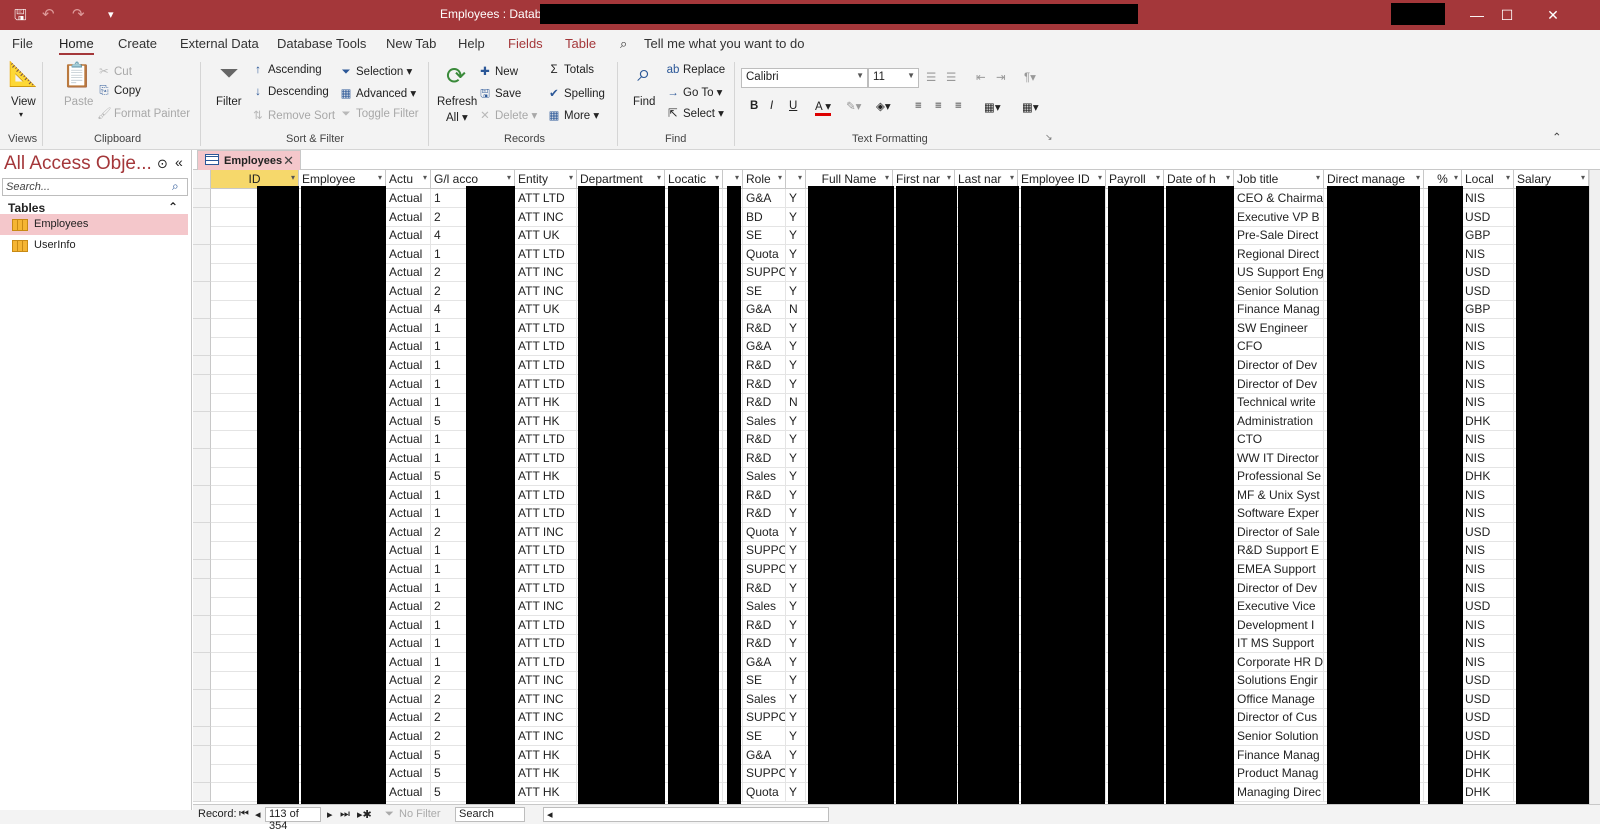 The image size is (1600, 832). I want to click on table-cell: N, so click(796, 310).